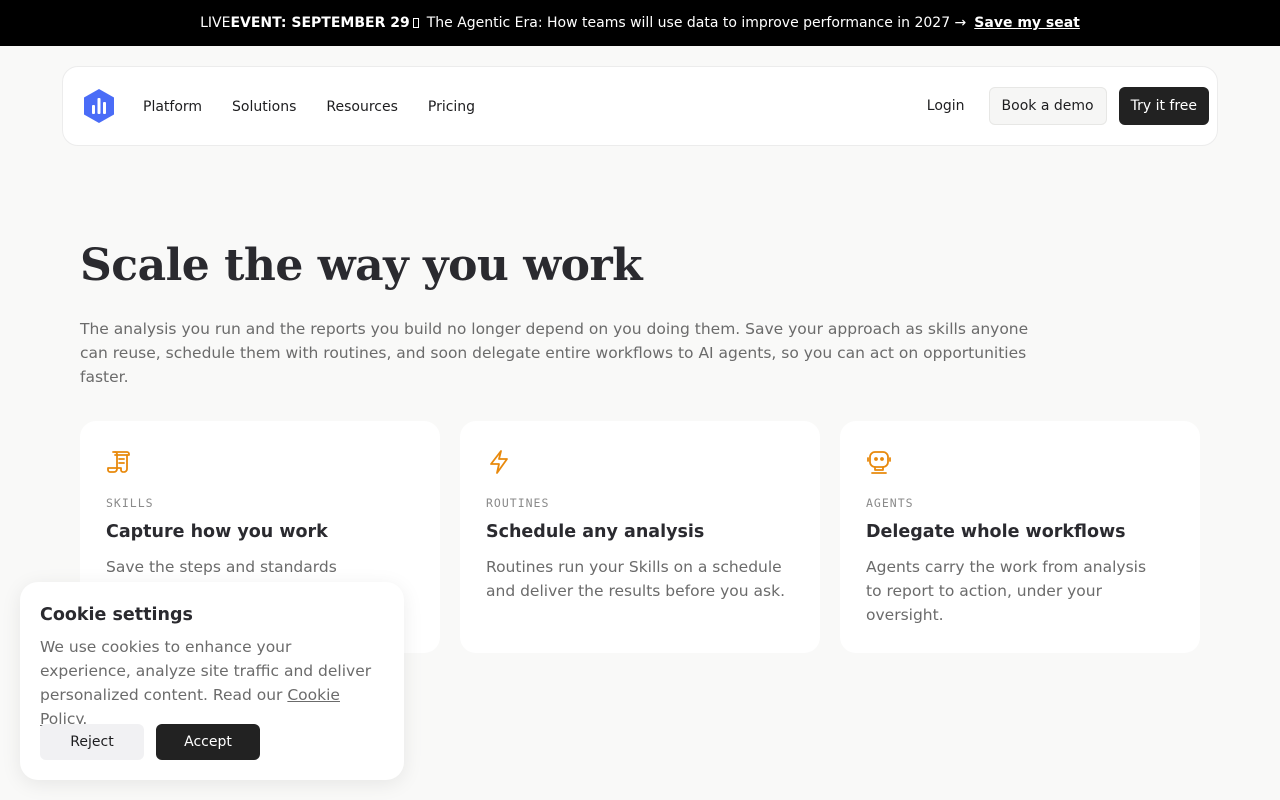 The image size is (1280, 800). Describe the element at coordinates (362, 107) in the screenshot. I see `nav-resources: Resources` at that location.